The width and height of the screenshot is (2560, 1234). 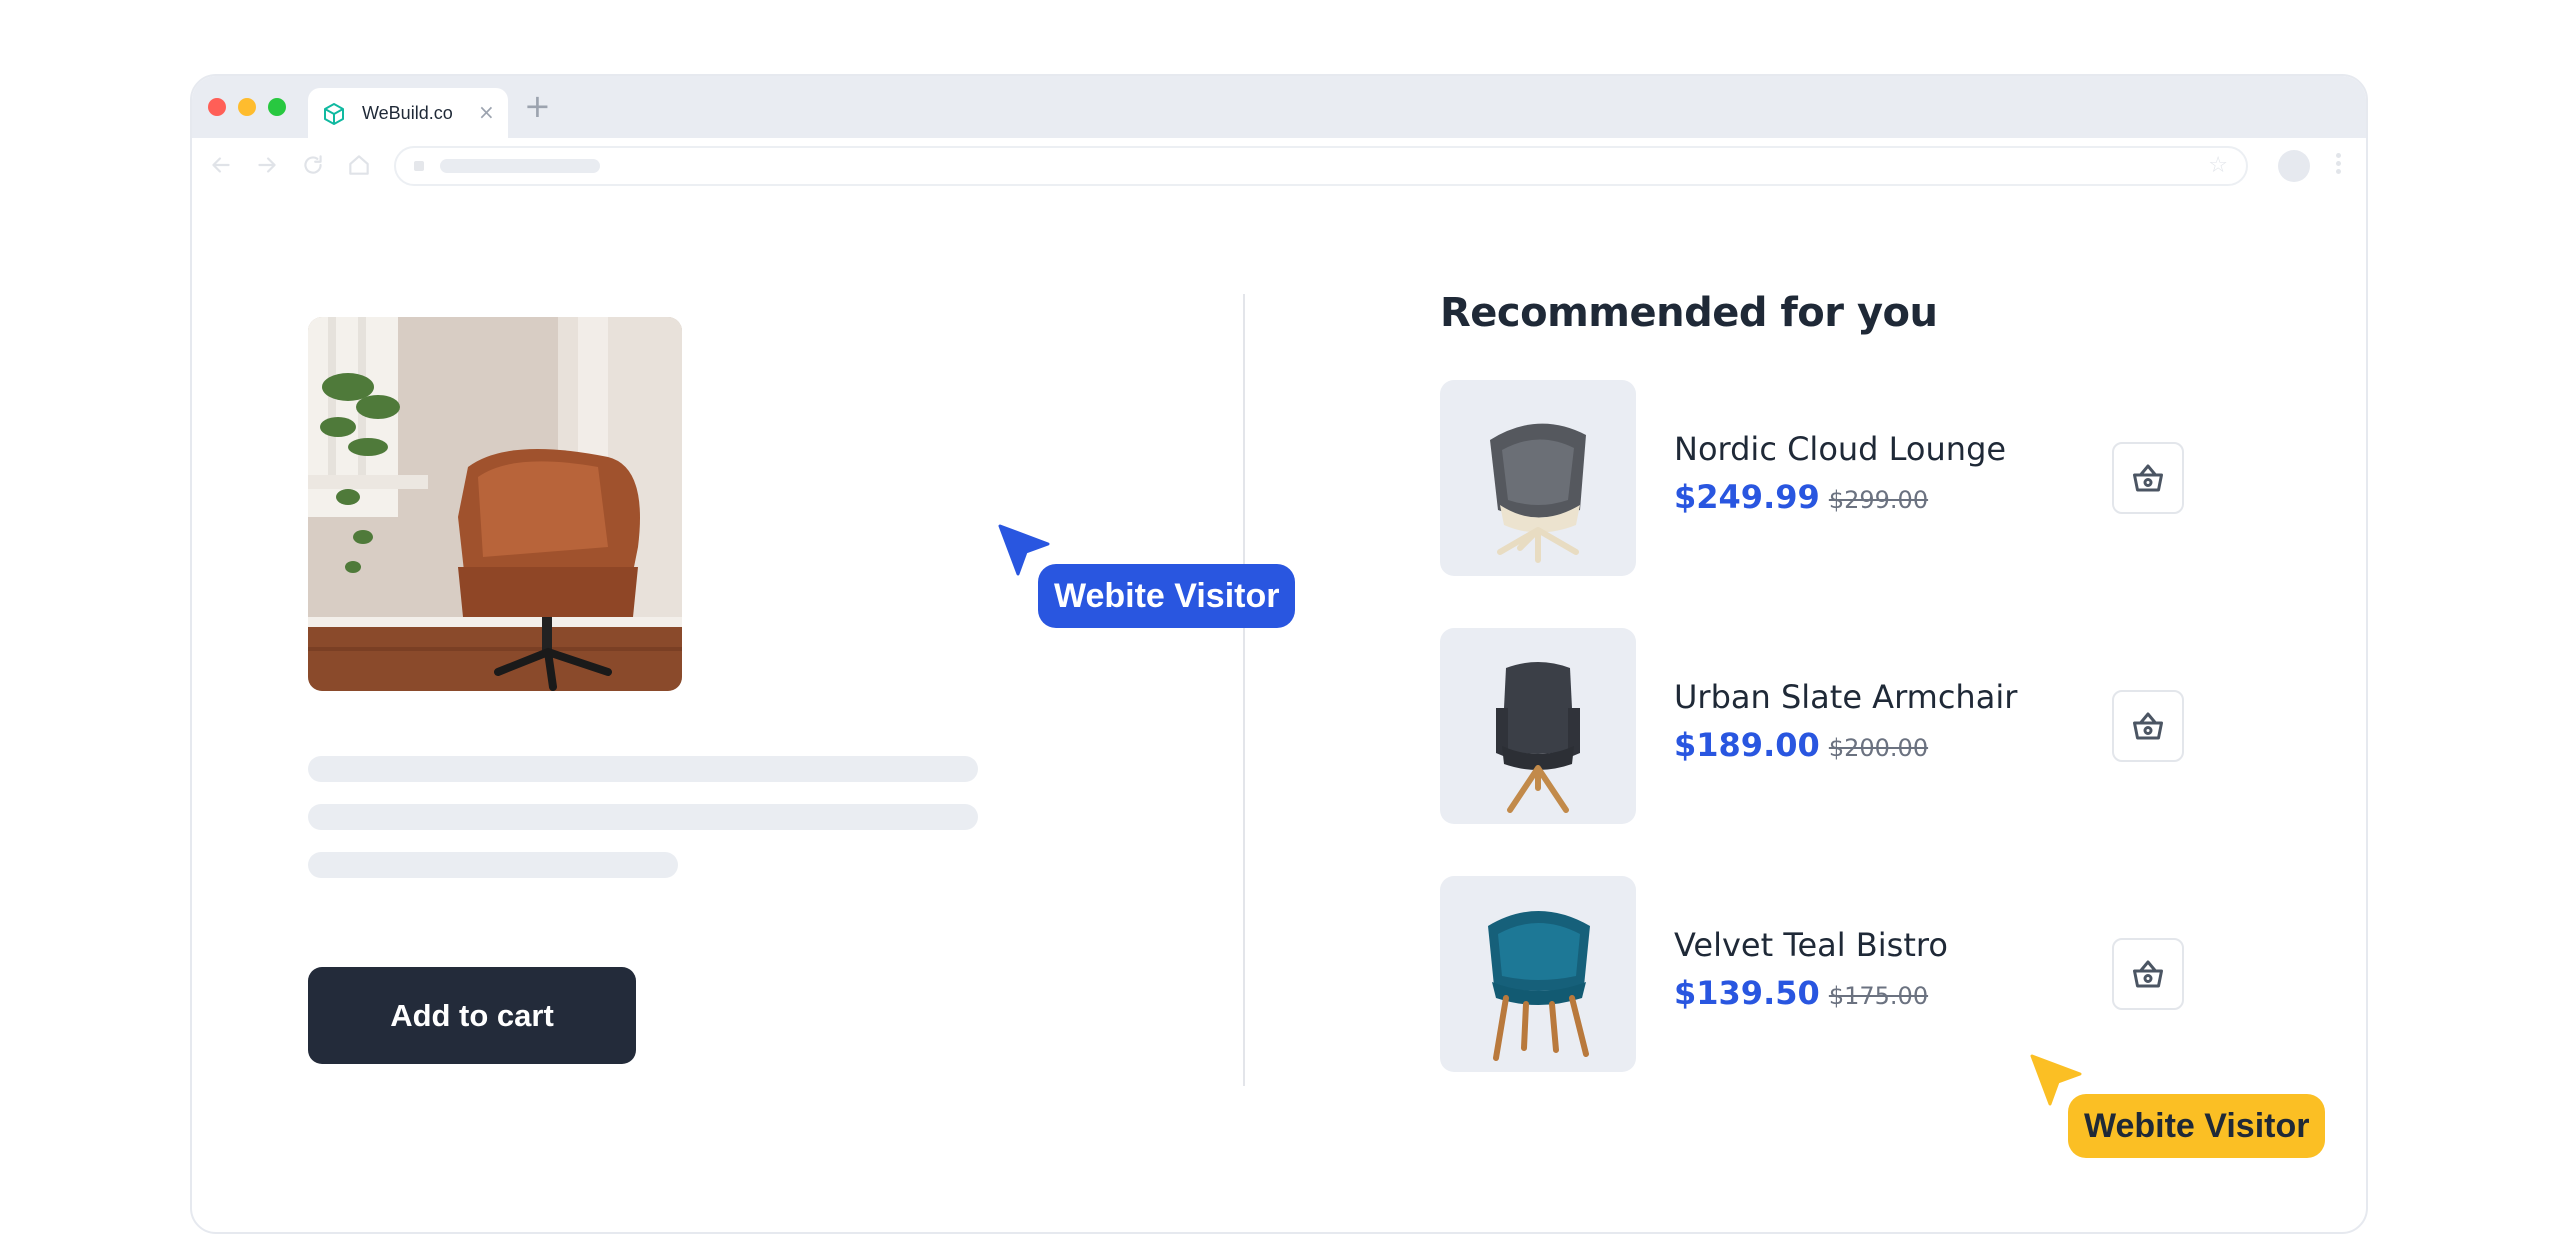 What do you see at coordinates (1279, 107) in the screenshot?
I see `tab-bar: WeBuild.co × +` at bounding box center [1279, 107].